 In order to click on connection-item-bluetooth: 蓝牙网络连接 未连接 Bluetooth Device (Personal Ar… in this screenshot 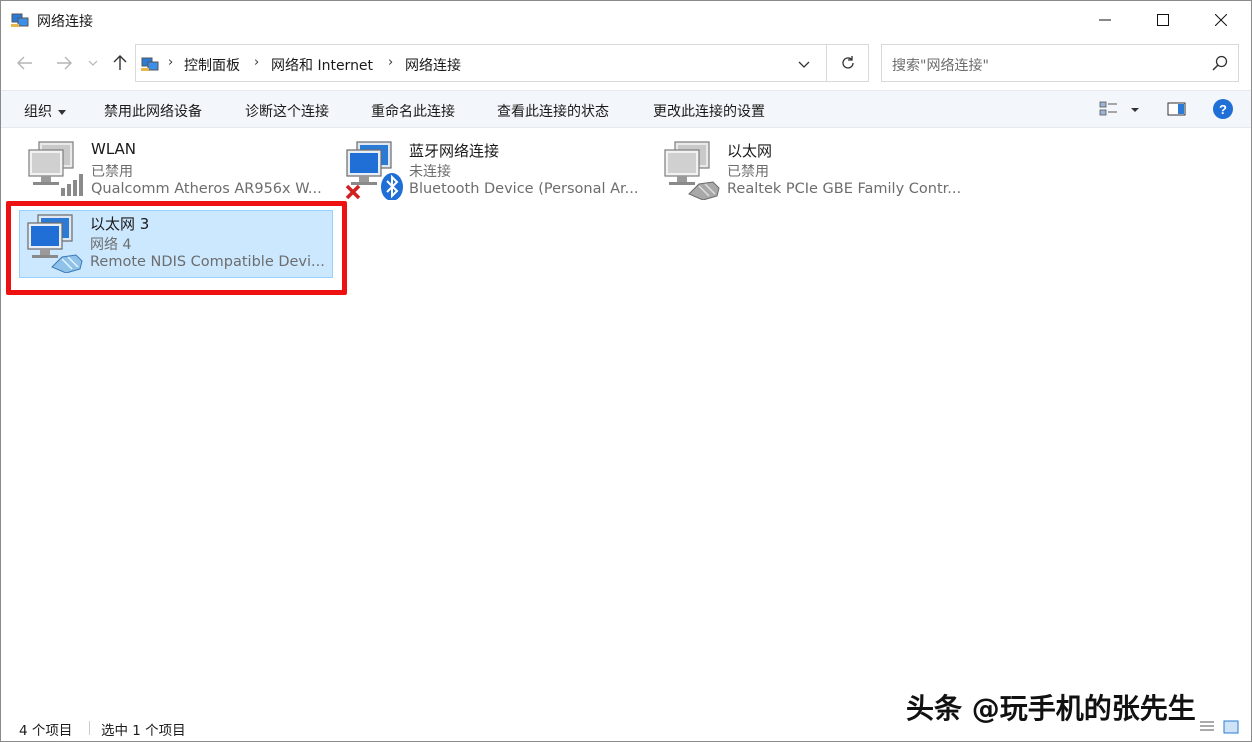, I will do `click(499, 171)`.